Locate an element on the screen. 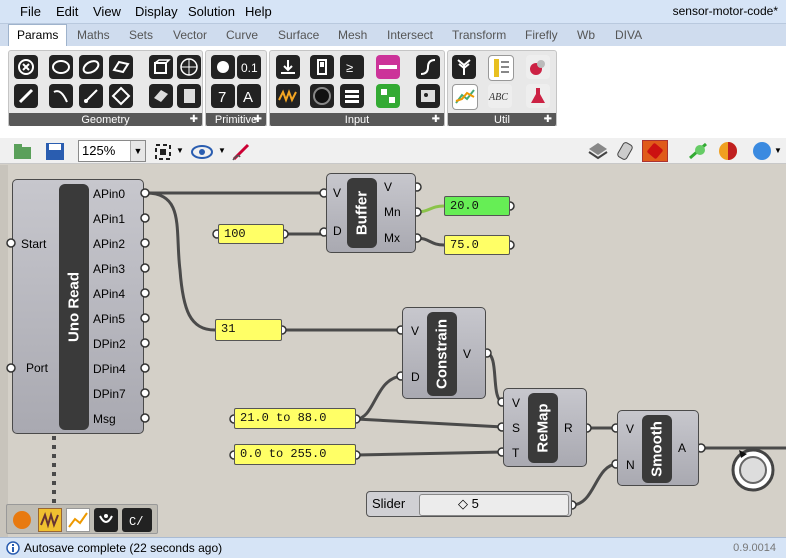 The image size is (786, 558). slider-value: ◇ 5 is located at coordinates (468, 504).